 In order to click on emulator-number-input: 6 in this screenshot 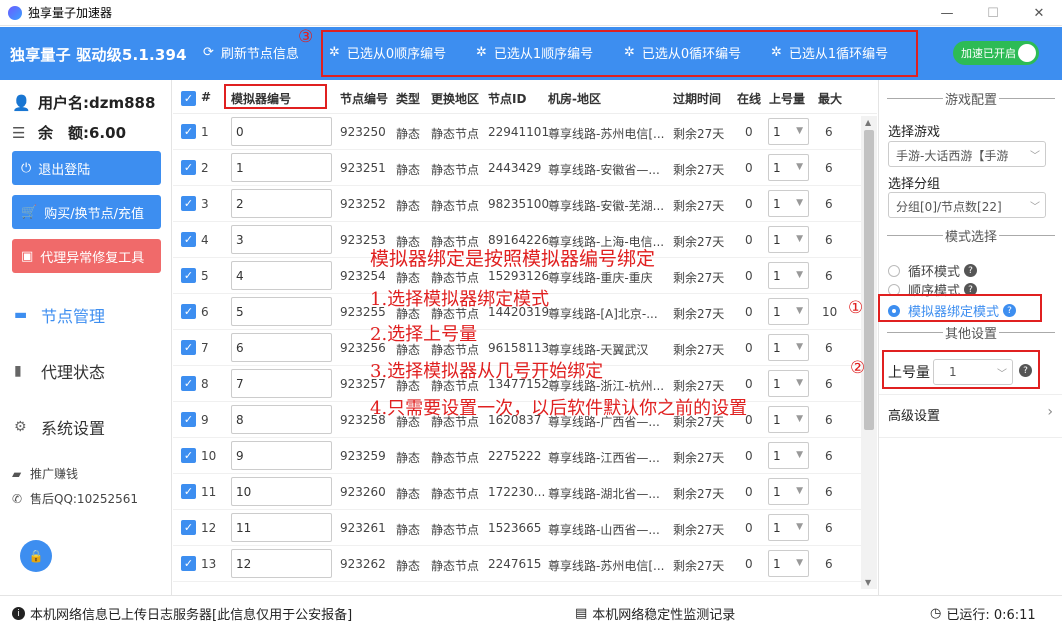, I will do `click(281, 347)`.